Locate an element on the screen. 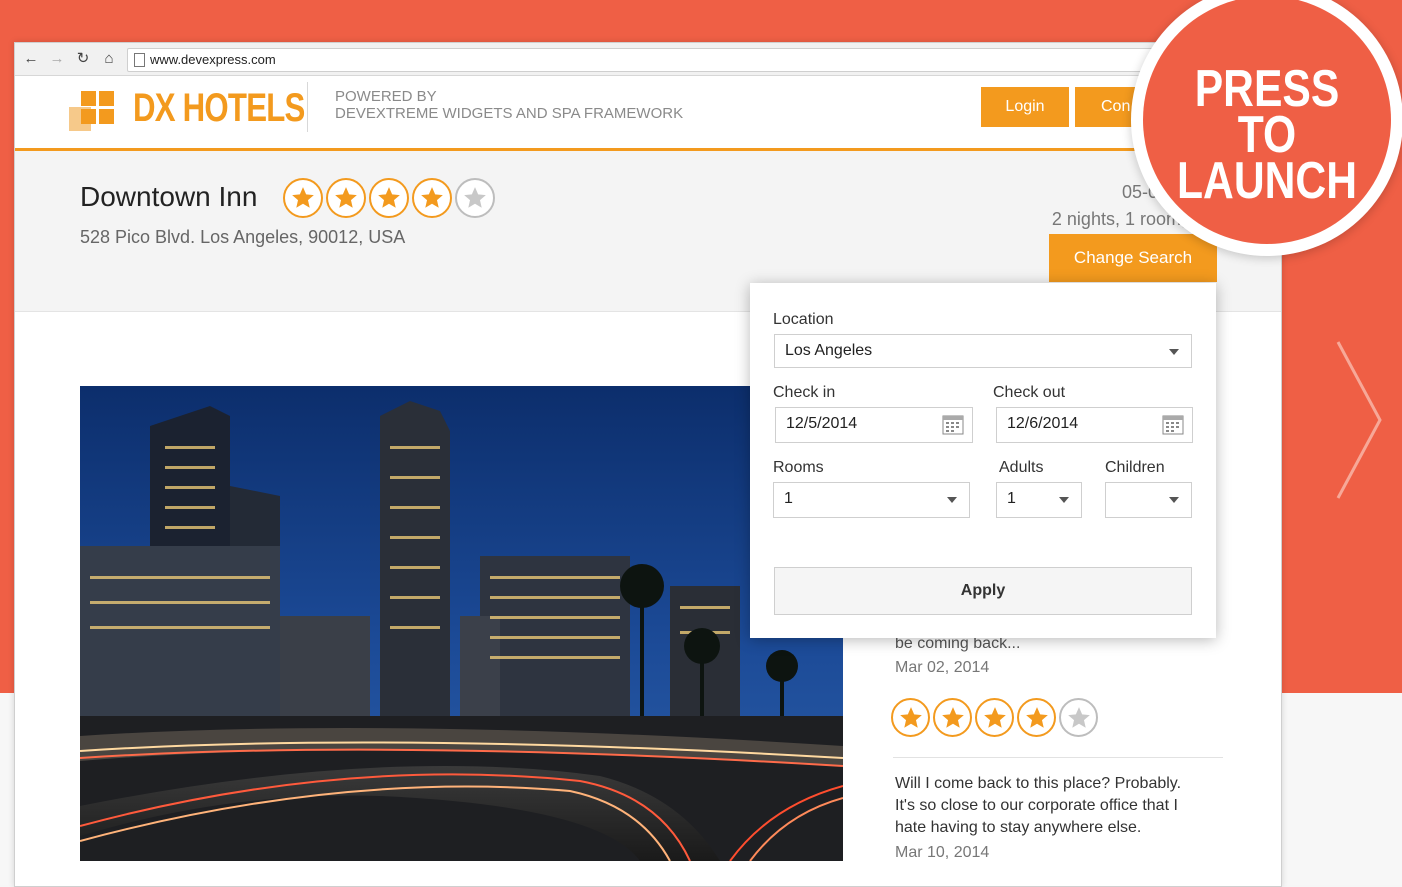 This screenshot has height=887, width=1402. back-icon: ← is located at coordinates (31, 59).